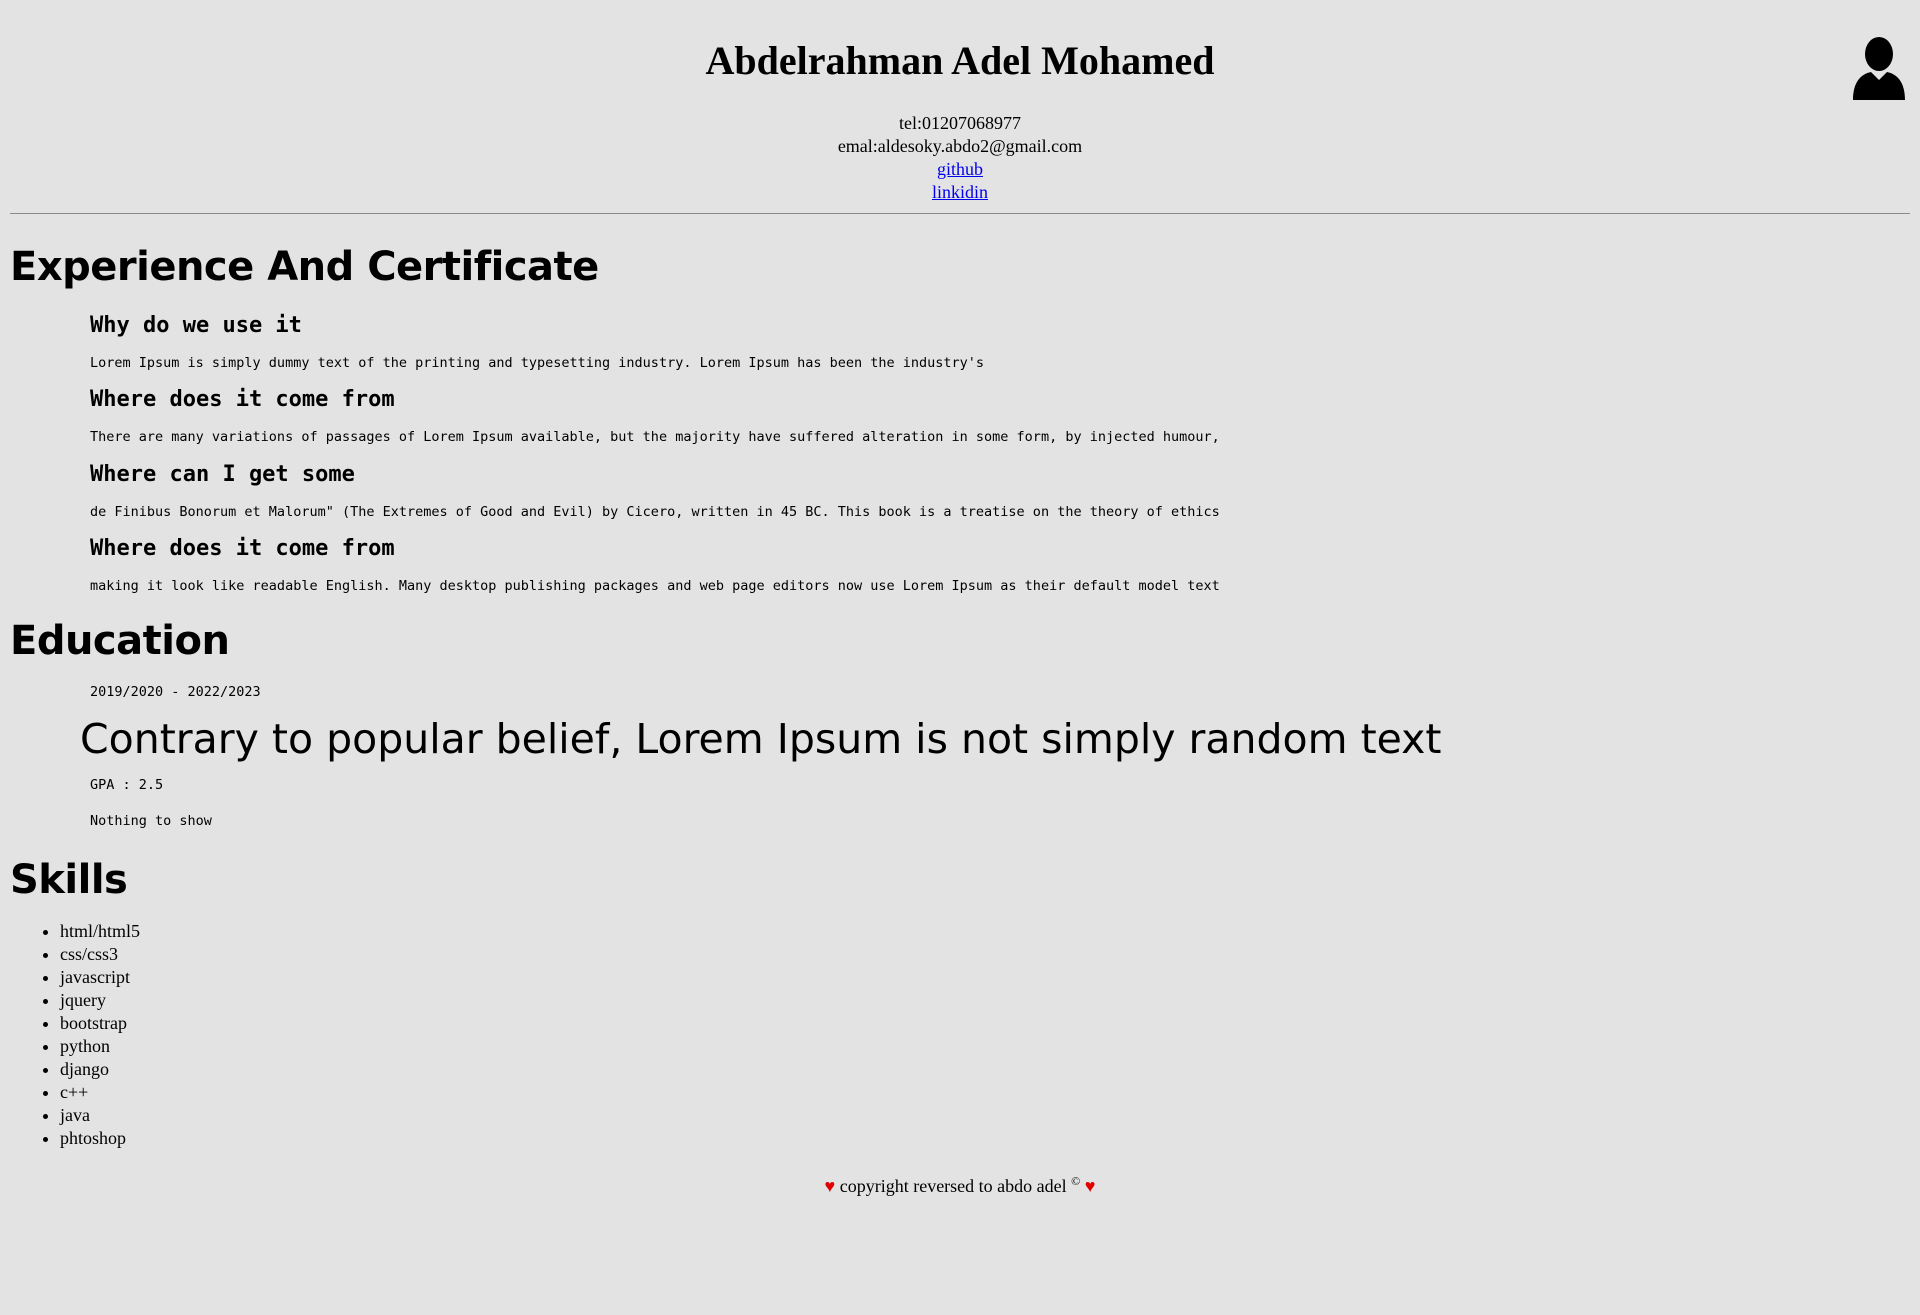  Describe the element at coordinates (985, 977) in the screenshot. I see `skill-item: javascript` at that location.